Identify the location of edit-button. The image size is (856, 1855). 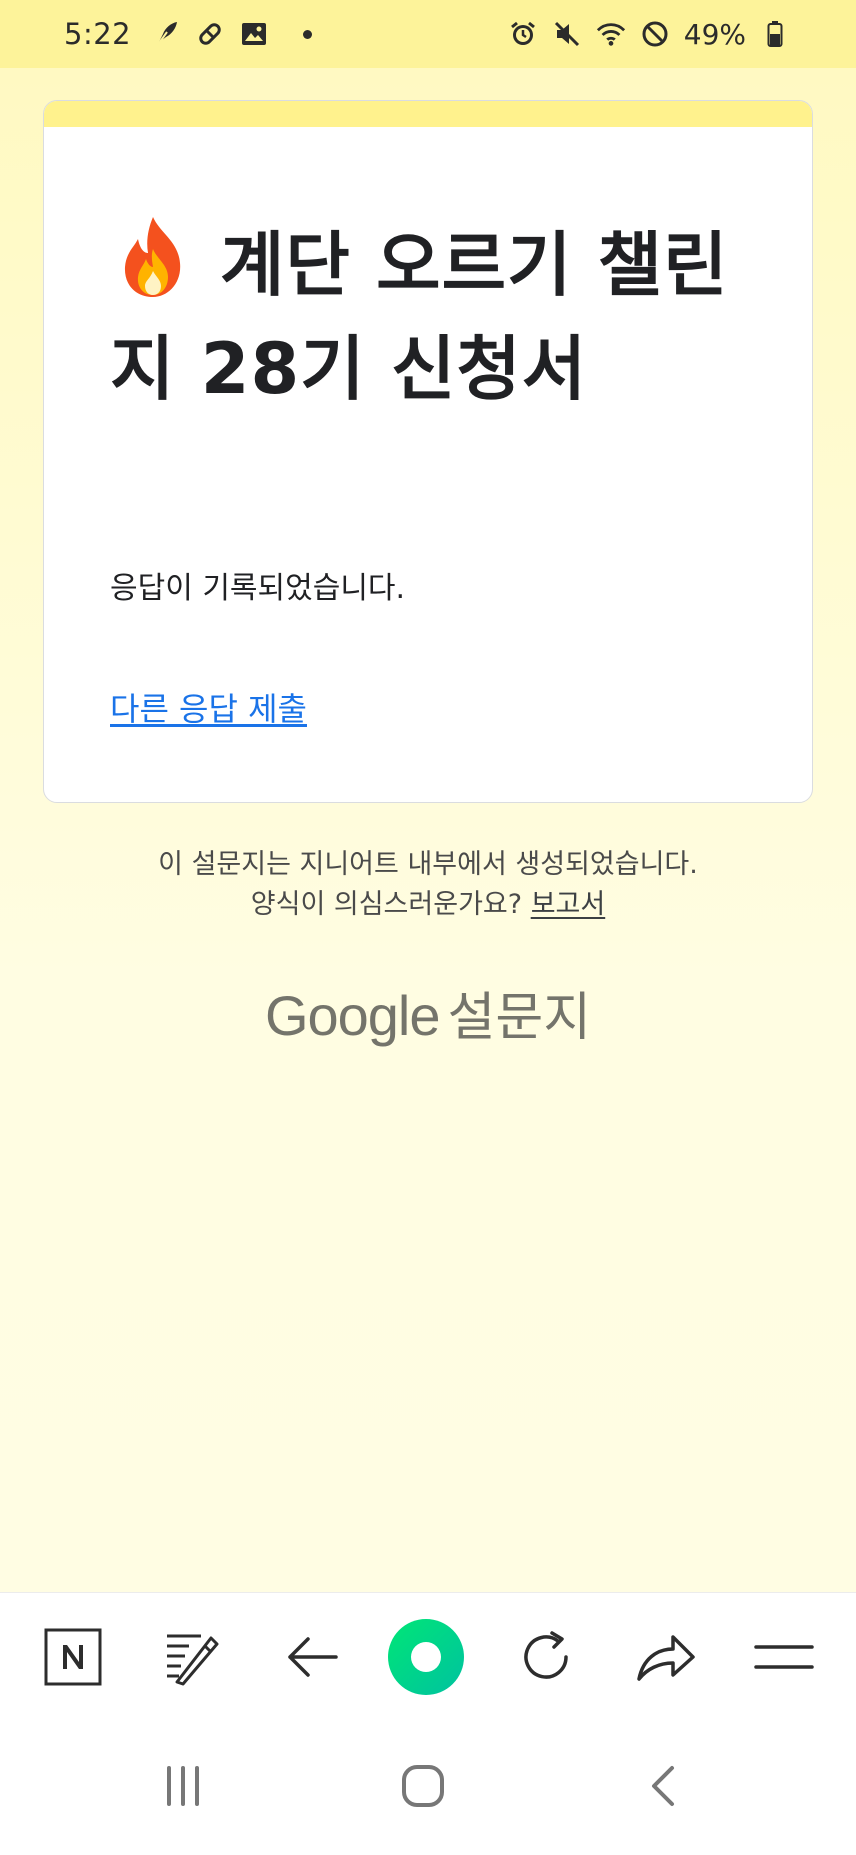
(190, 1659).